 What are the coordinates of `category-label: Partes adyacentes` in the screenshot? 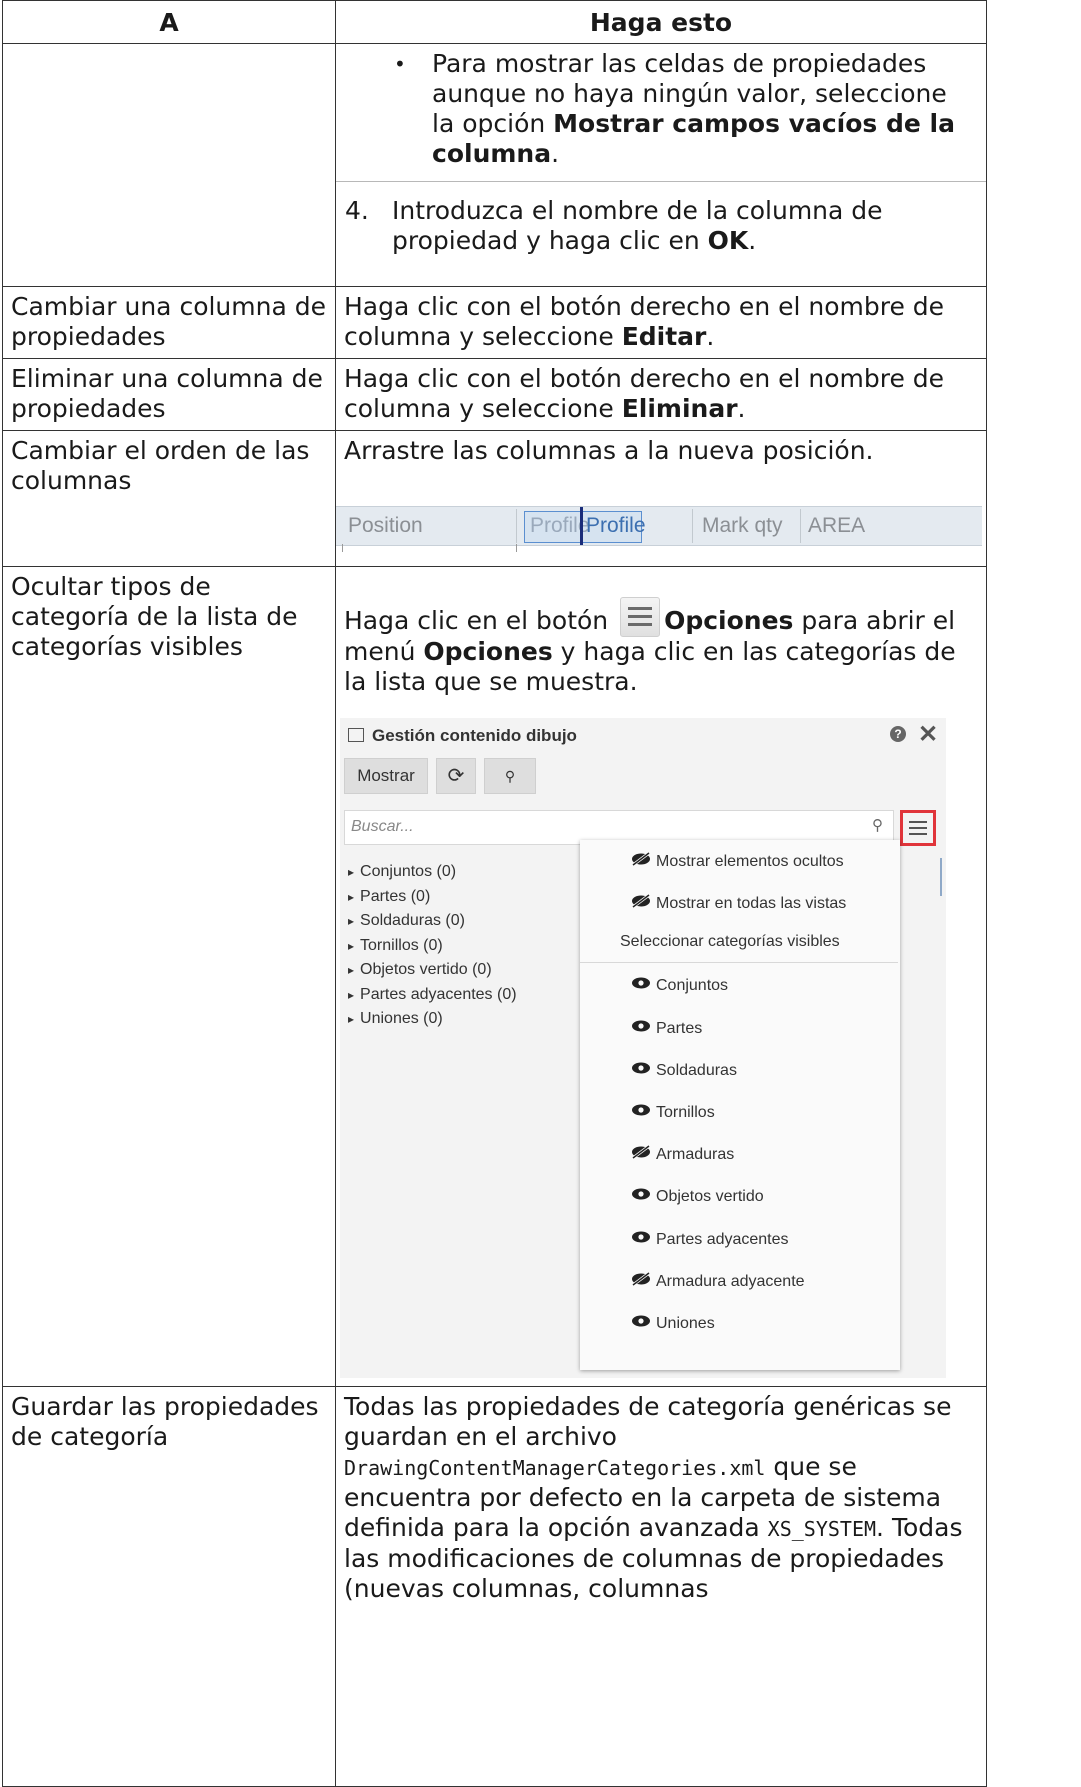 It's located at (722, 1239).